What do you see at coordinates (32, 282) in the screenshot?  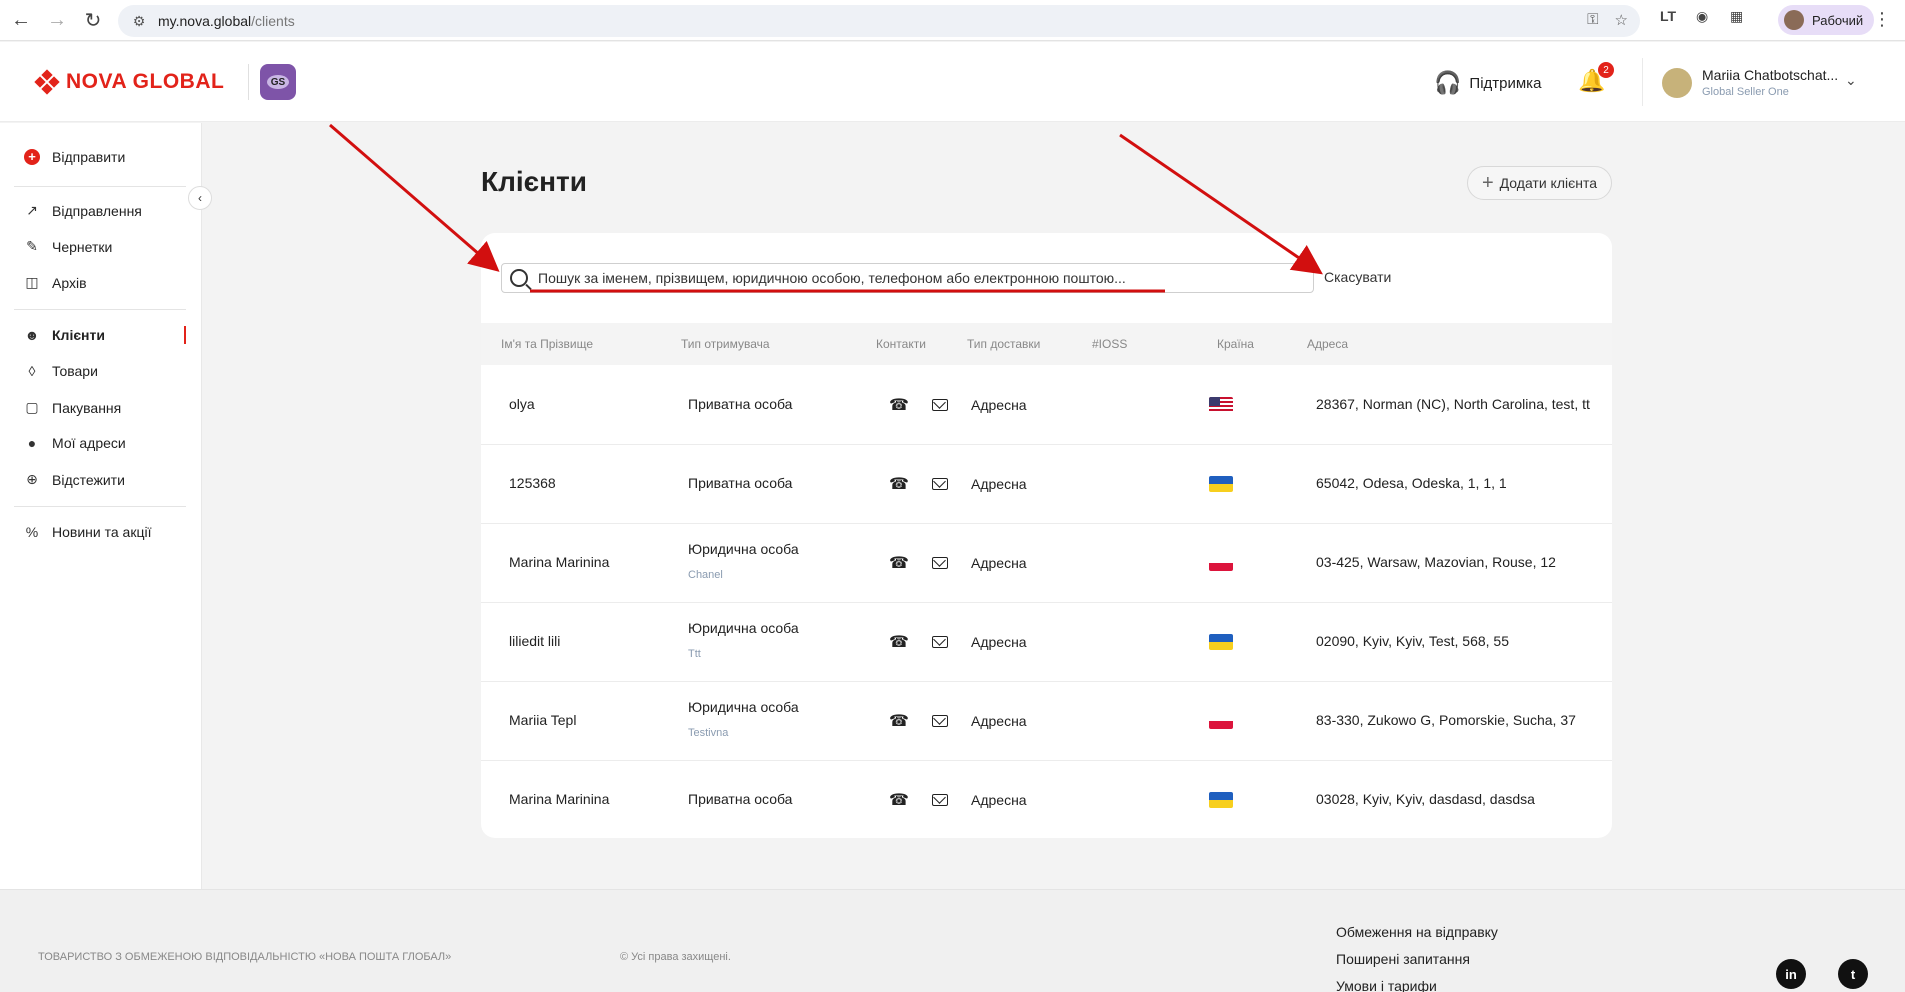 I see `archive-icon: ◫` at bounding box center [32, 282].